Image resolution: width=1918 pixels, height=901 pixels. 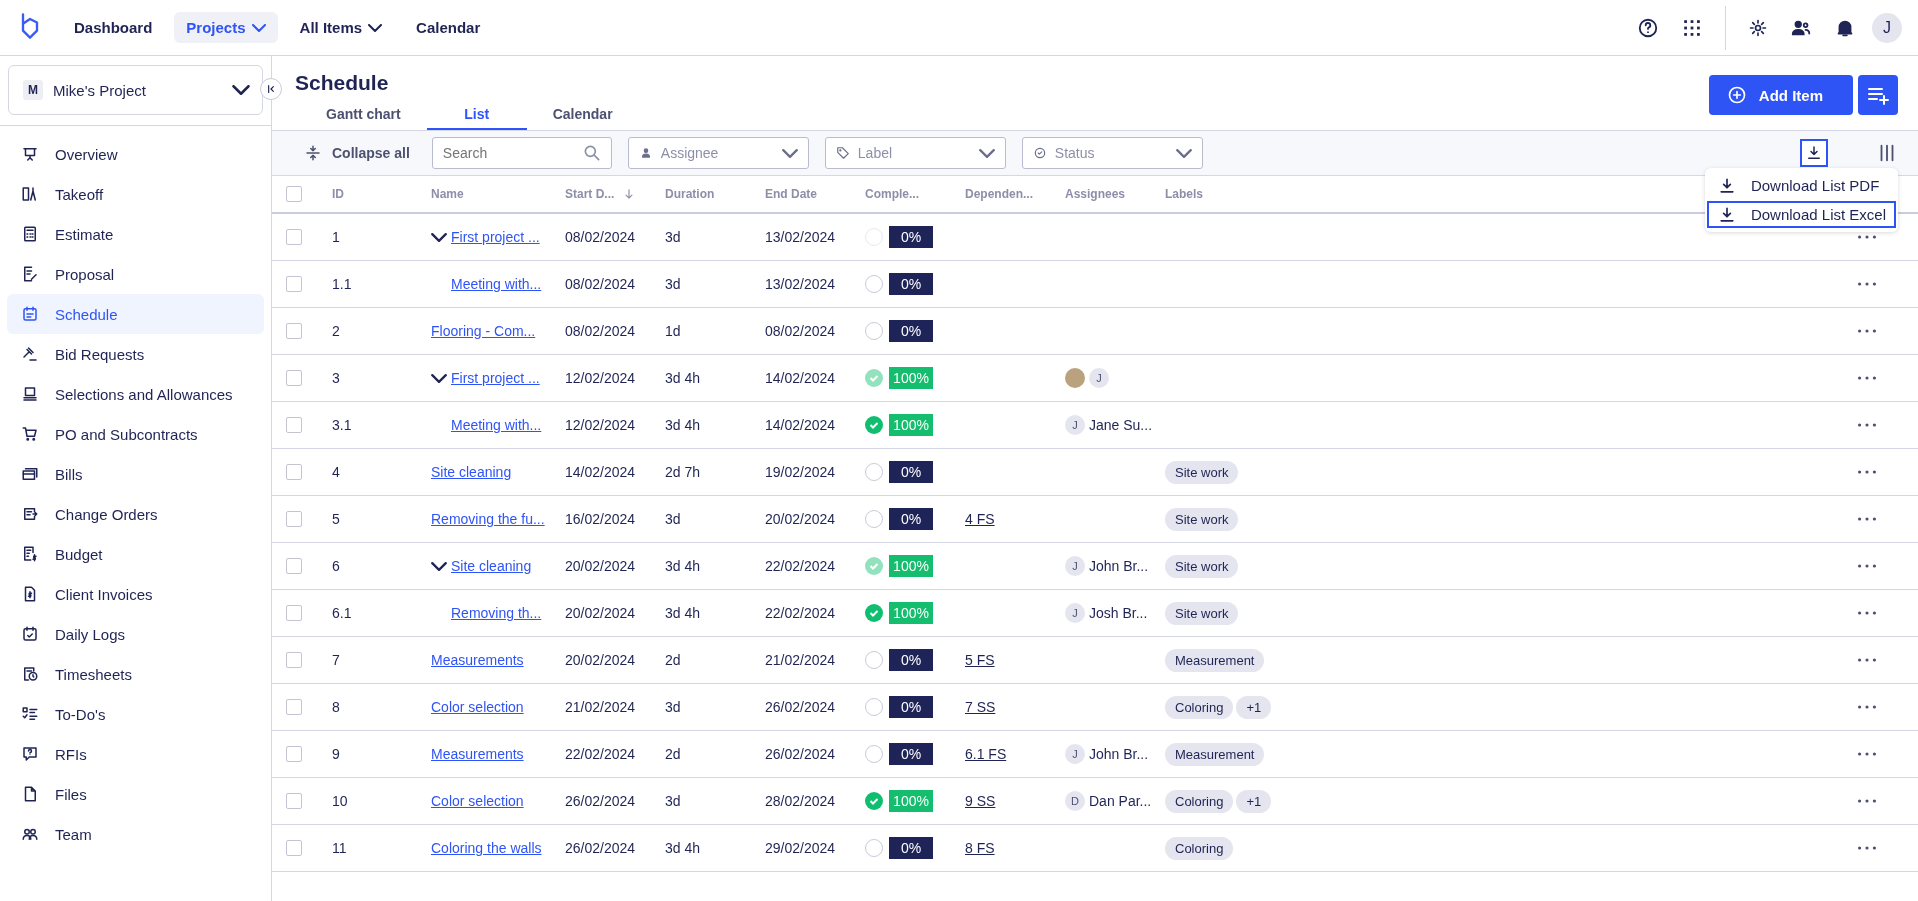 I want to click on start-date-cell-text: 14/02/2024, so click(x=601, y=472).